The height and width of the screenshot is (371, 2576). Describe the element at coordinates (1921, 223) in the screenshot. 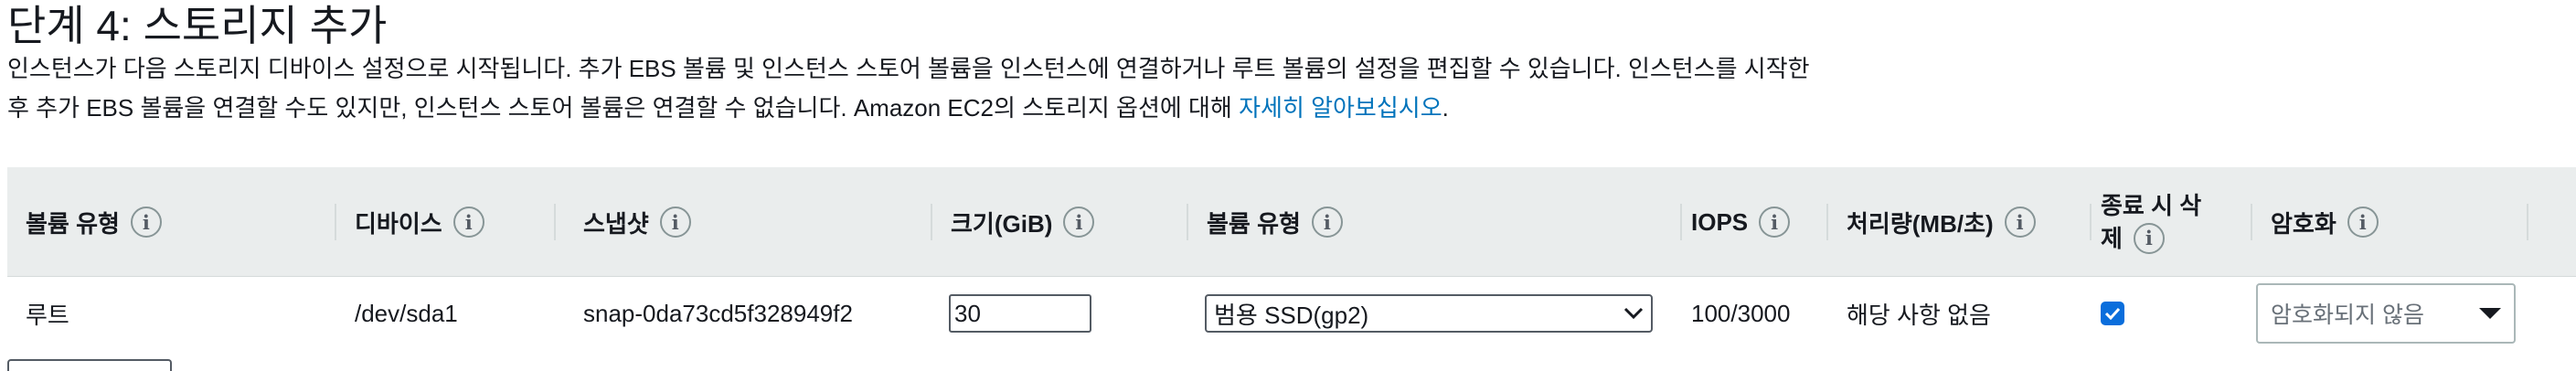

I see `column-header-label: 처리량(MB/초)` at that location.